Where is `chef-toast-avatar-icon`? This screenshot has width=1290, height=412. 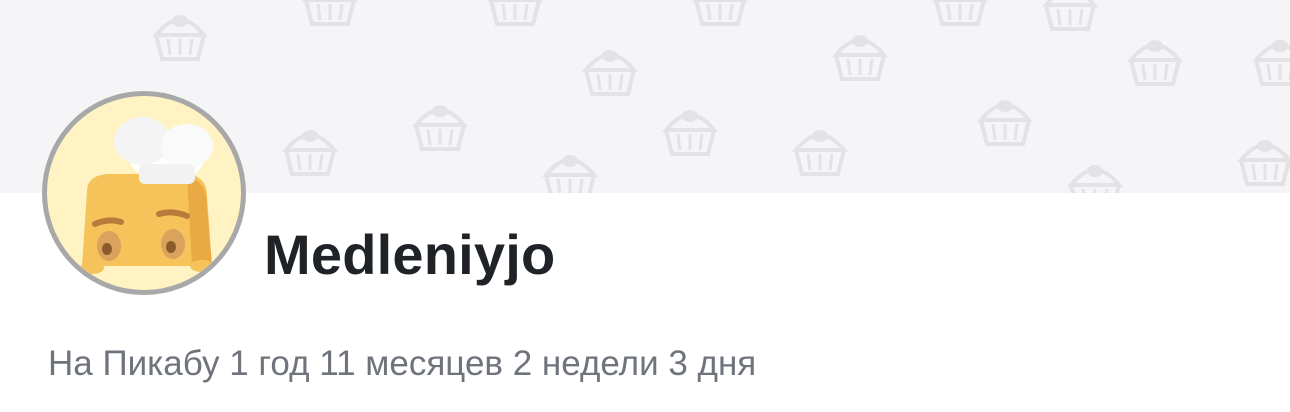
chef-toast-avatar-icon is located at coordinates (147, 195).